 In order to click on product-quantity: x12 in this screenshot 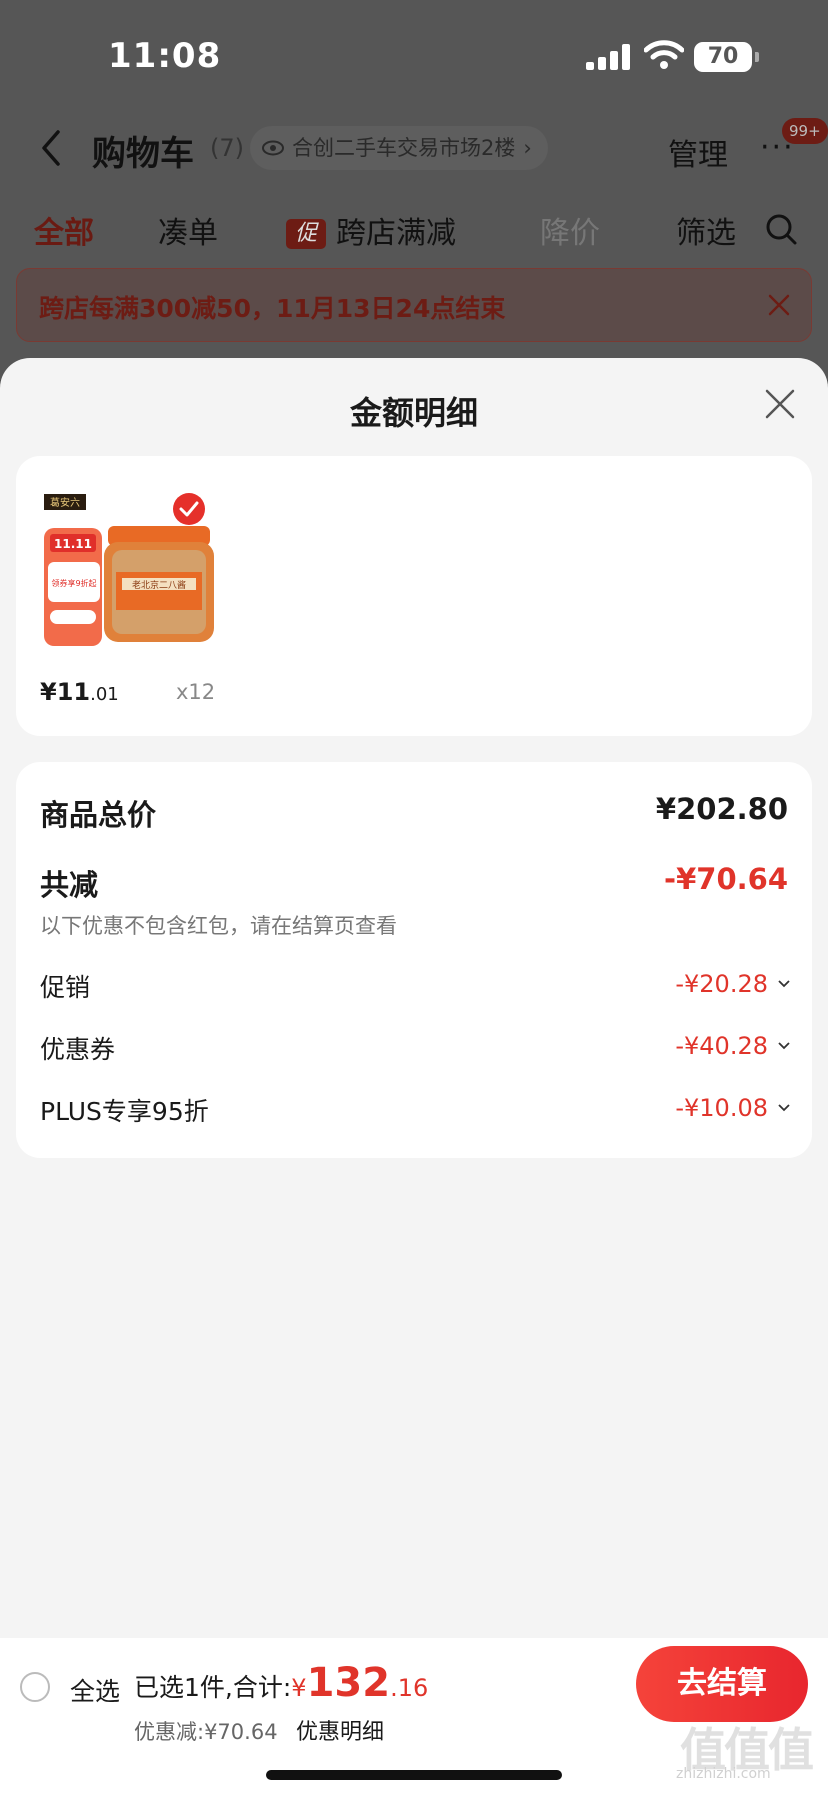, I will do `click(196, 692)`.